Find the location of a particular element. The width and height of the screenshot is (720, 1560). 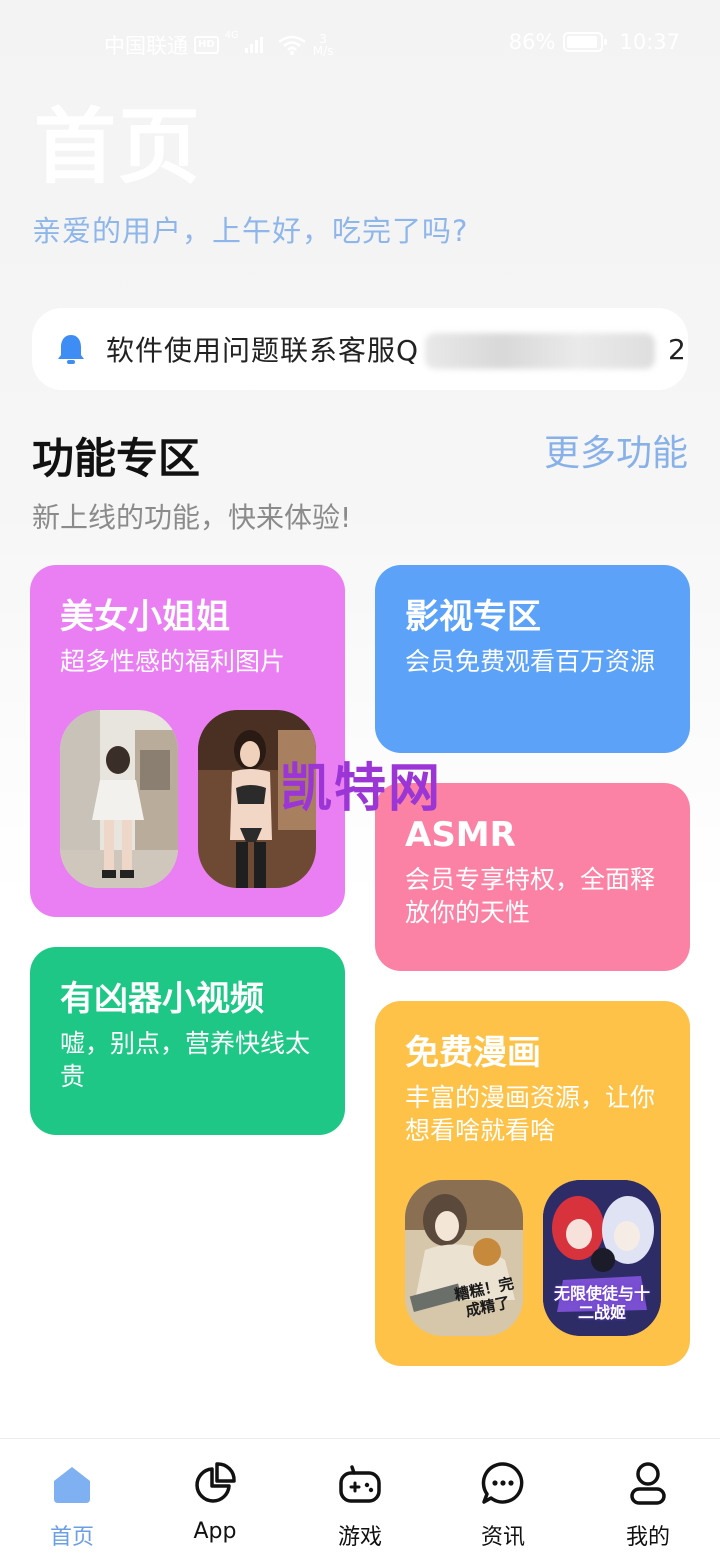

card-title: 影视专区 is located at coordinates (473, 617).